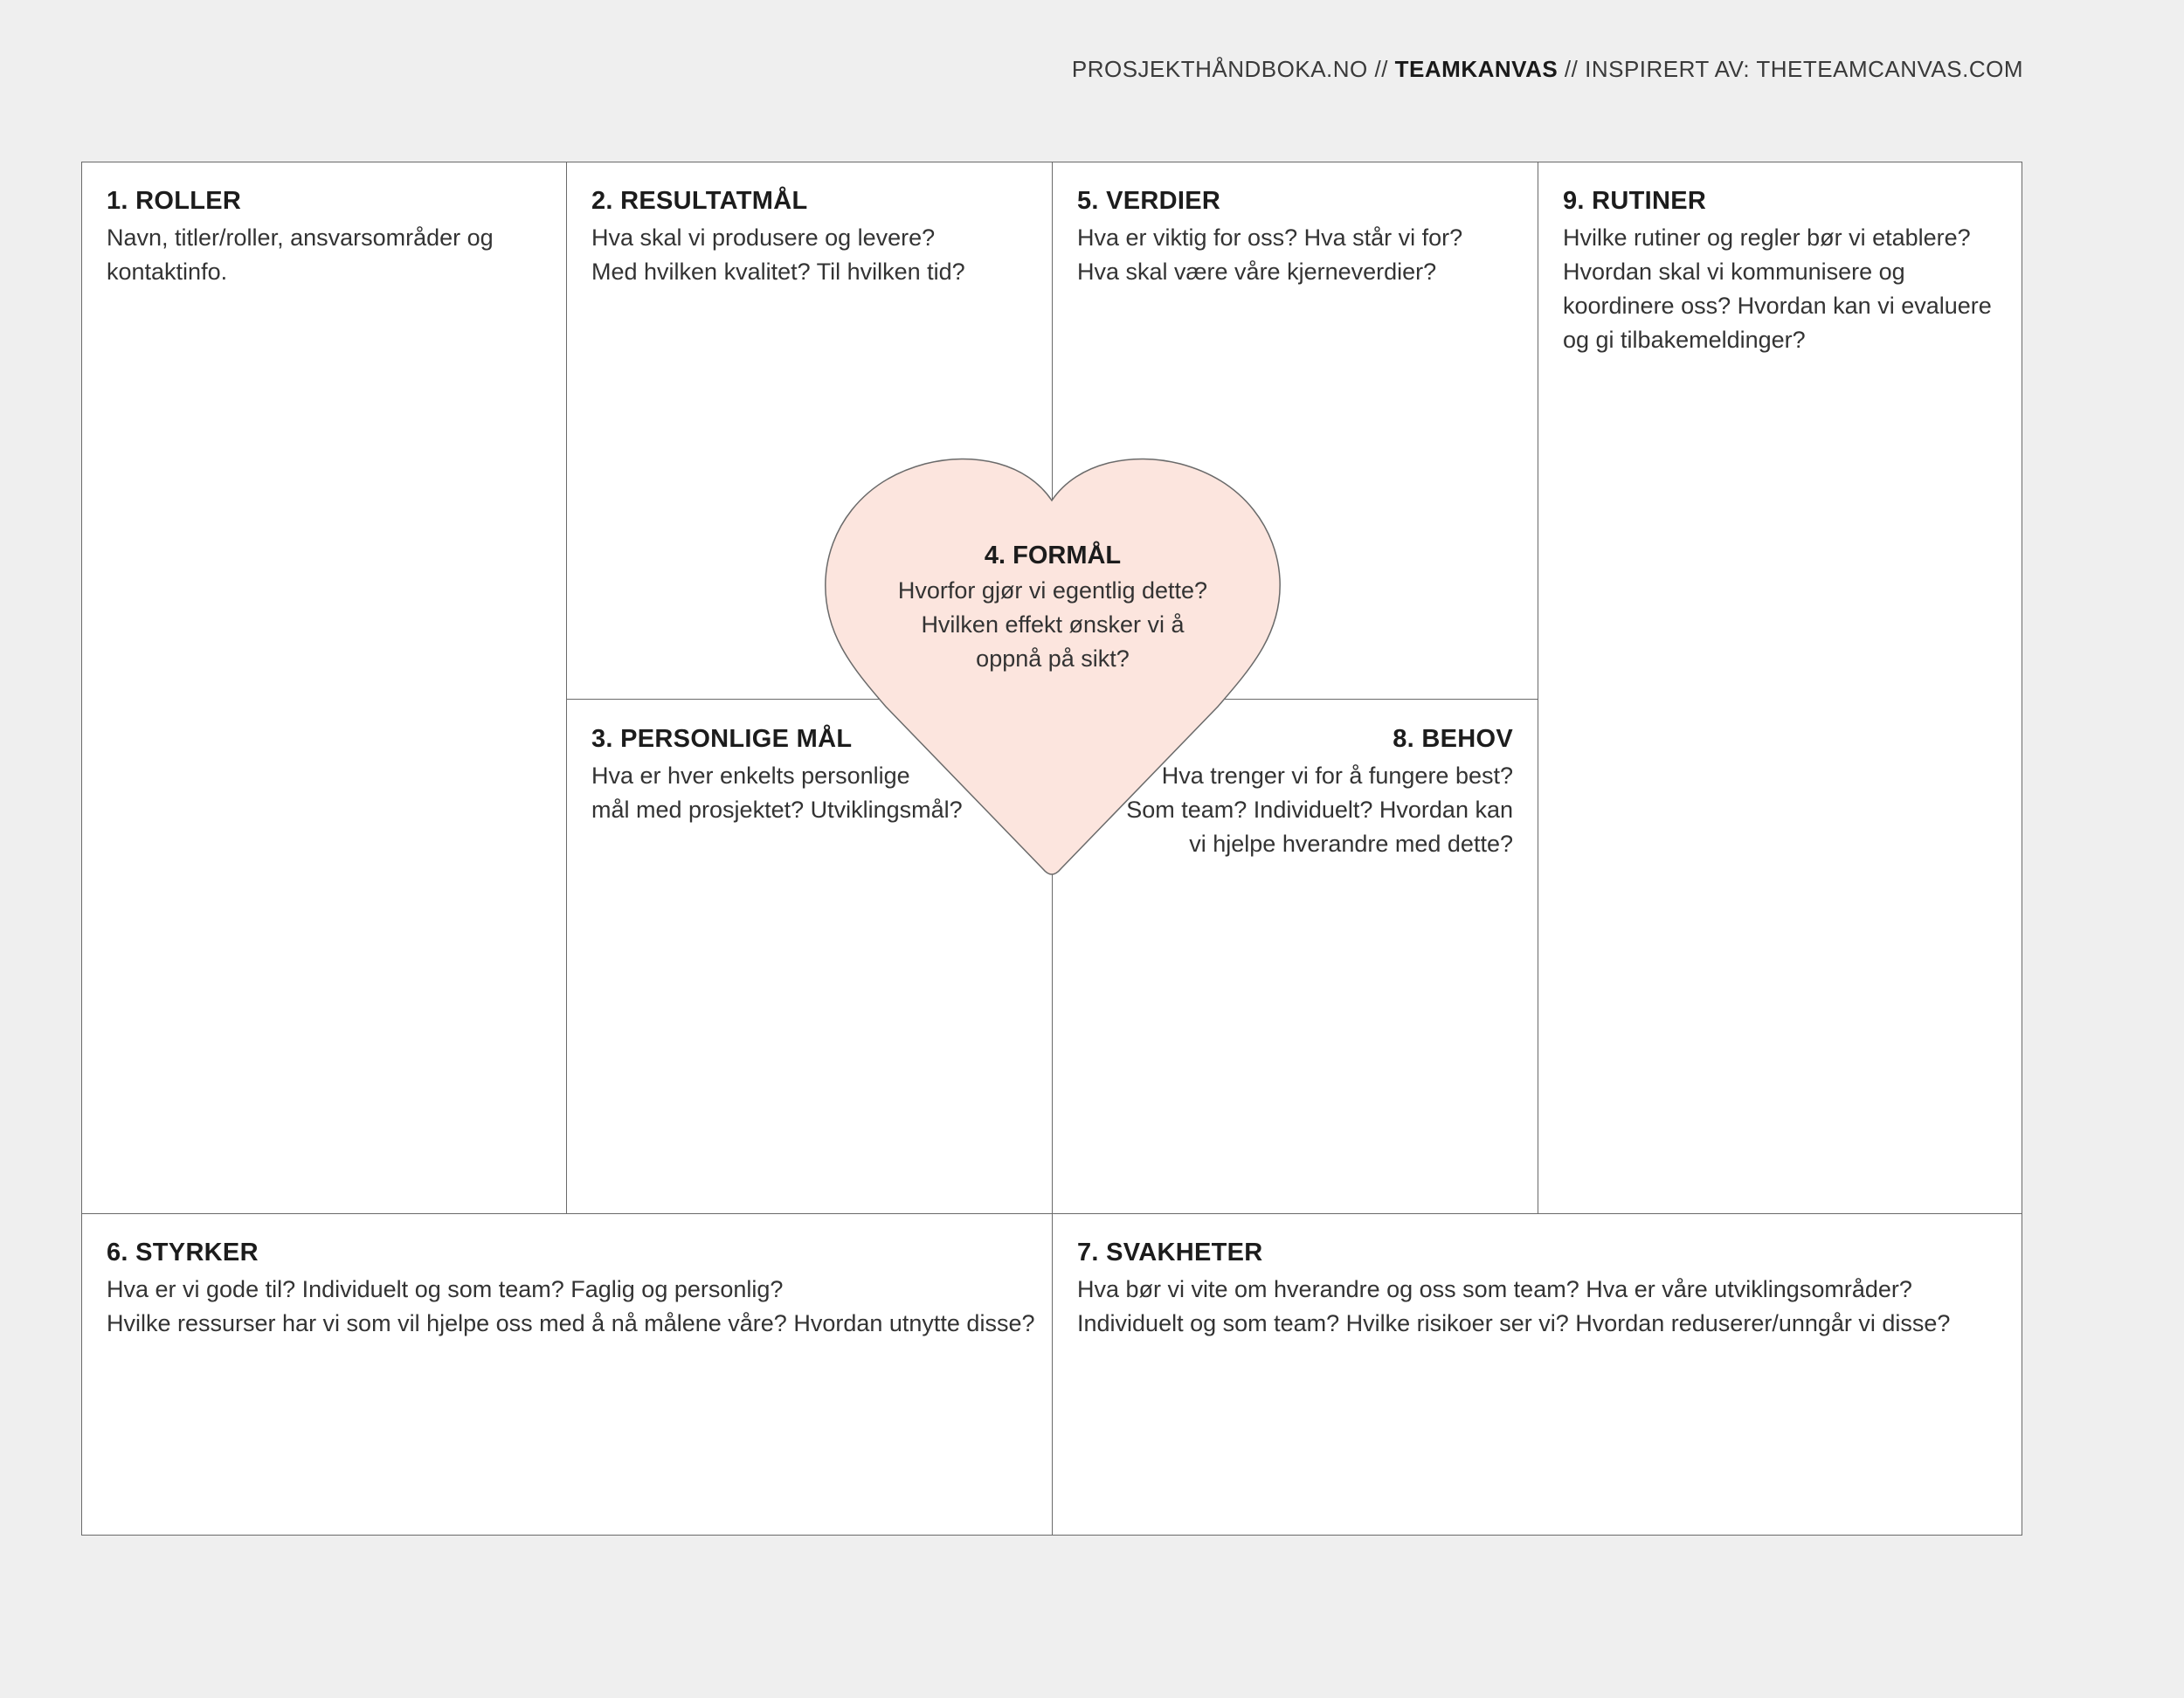 Image resolution: width=2184 pixels, height=1698 pixels. What do you see at coordinates (1635, 201) in the screenshot?
I see `section-title: 9. RUTINER` at bounding box center [1635, 201].